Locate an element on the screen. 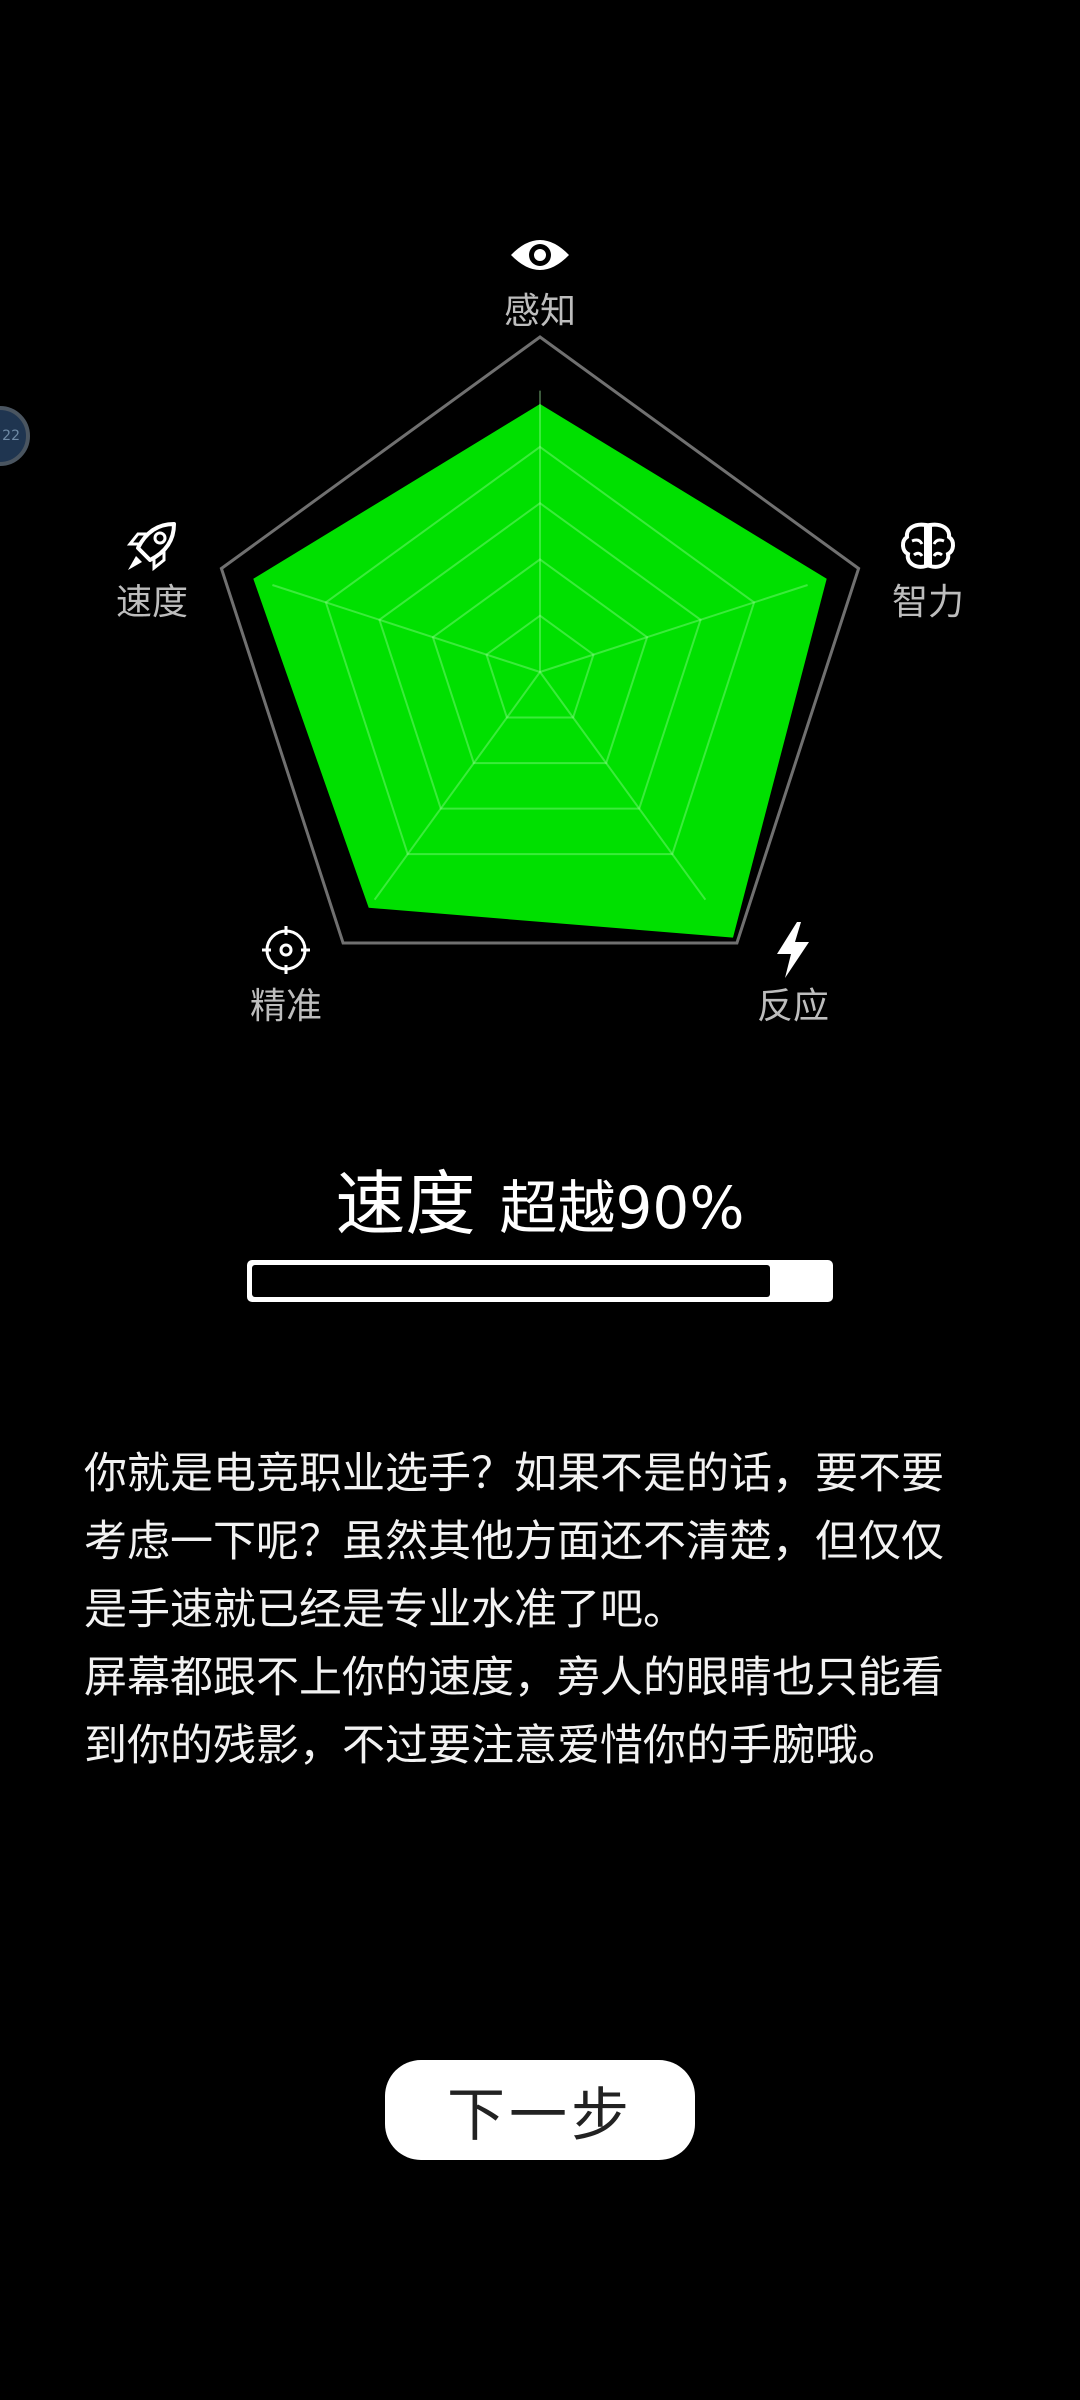  eye-icon is located at coordinates (540, 255).